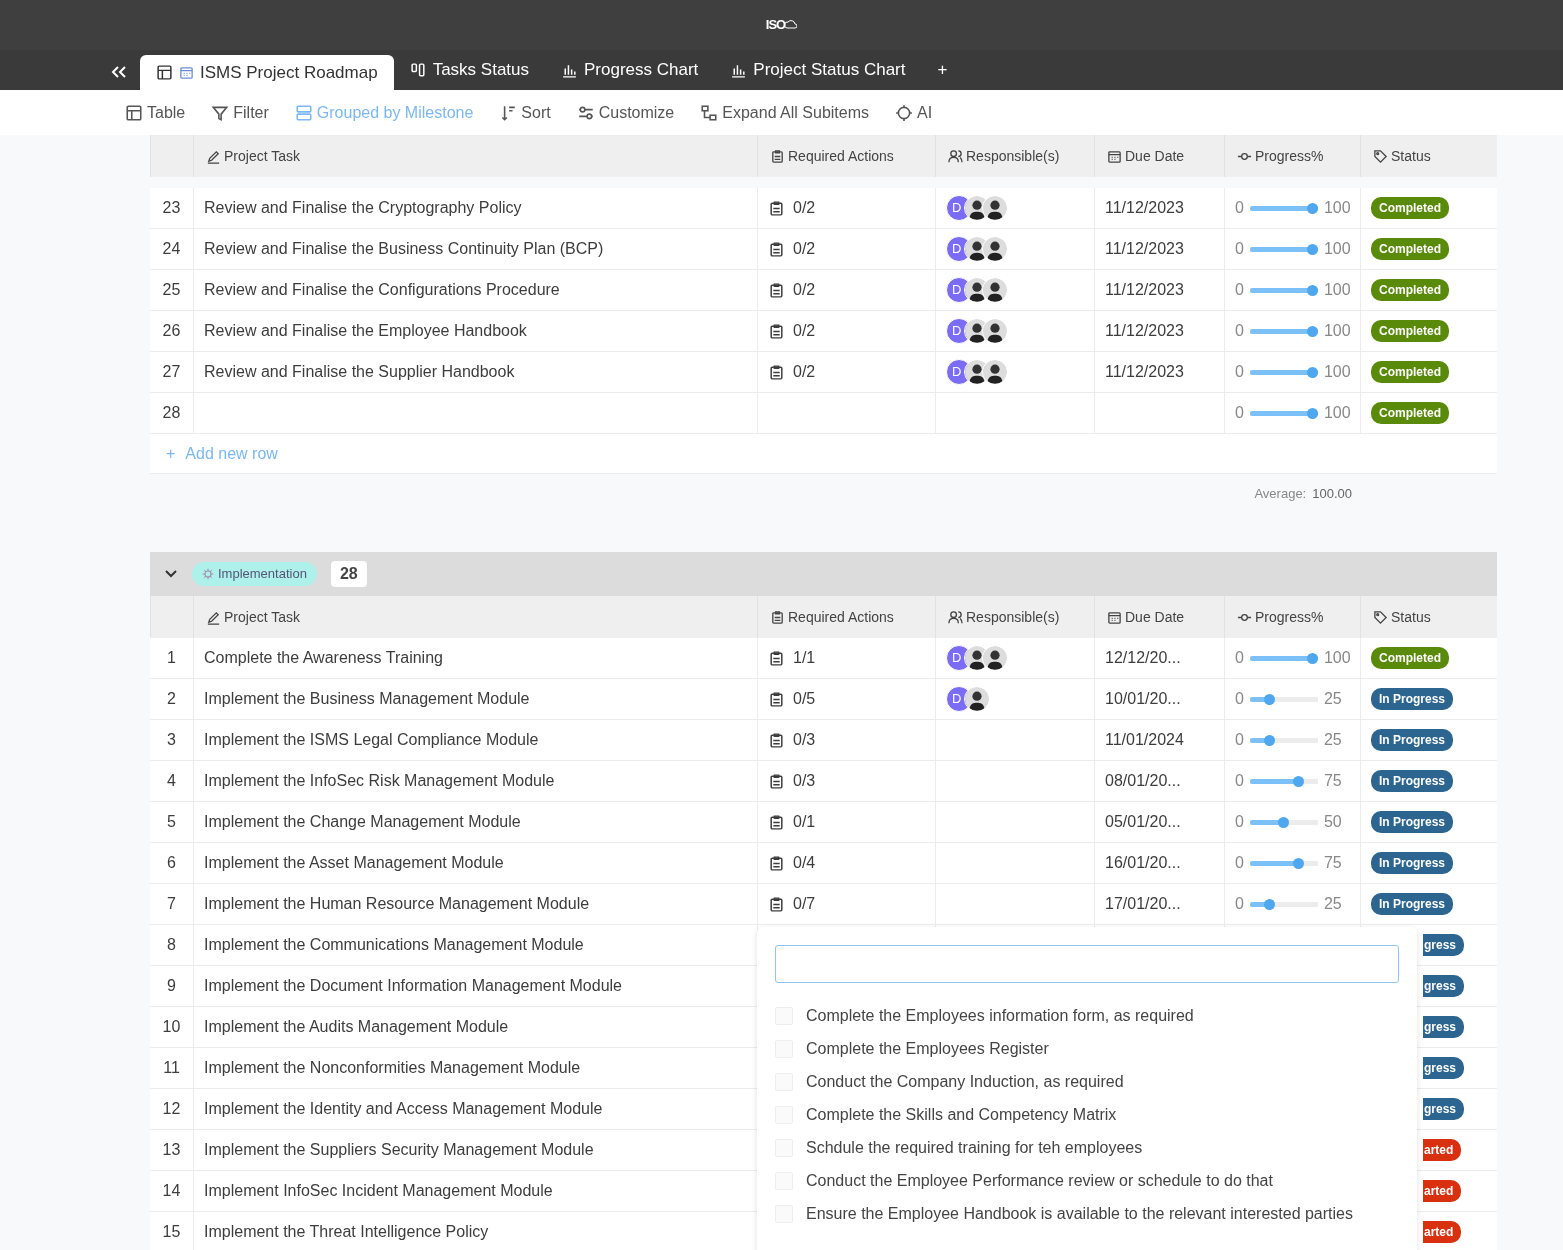 The image size is (1563, 1250). What do you see at coordinates (267, 72) in the screenshot?
I see `tab: ISMS Project Roadmap` at bounding box center [267, 72].